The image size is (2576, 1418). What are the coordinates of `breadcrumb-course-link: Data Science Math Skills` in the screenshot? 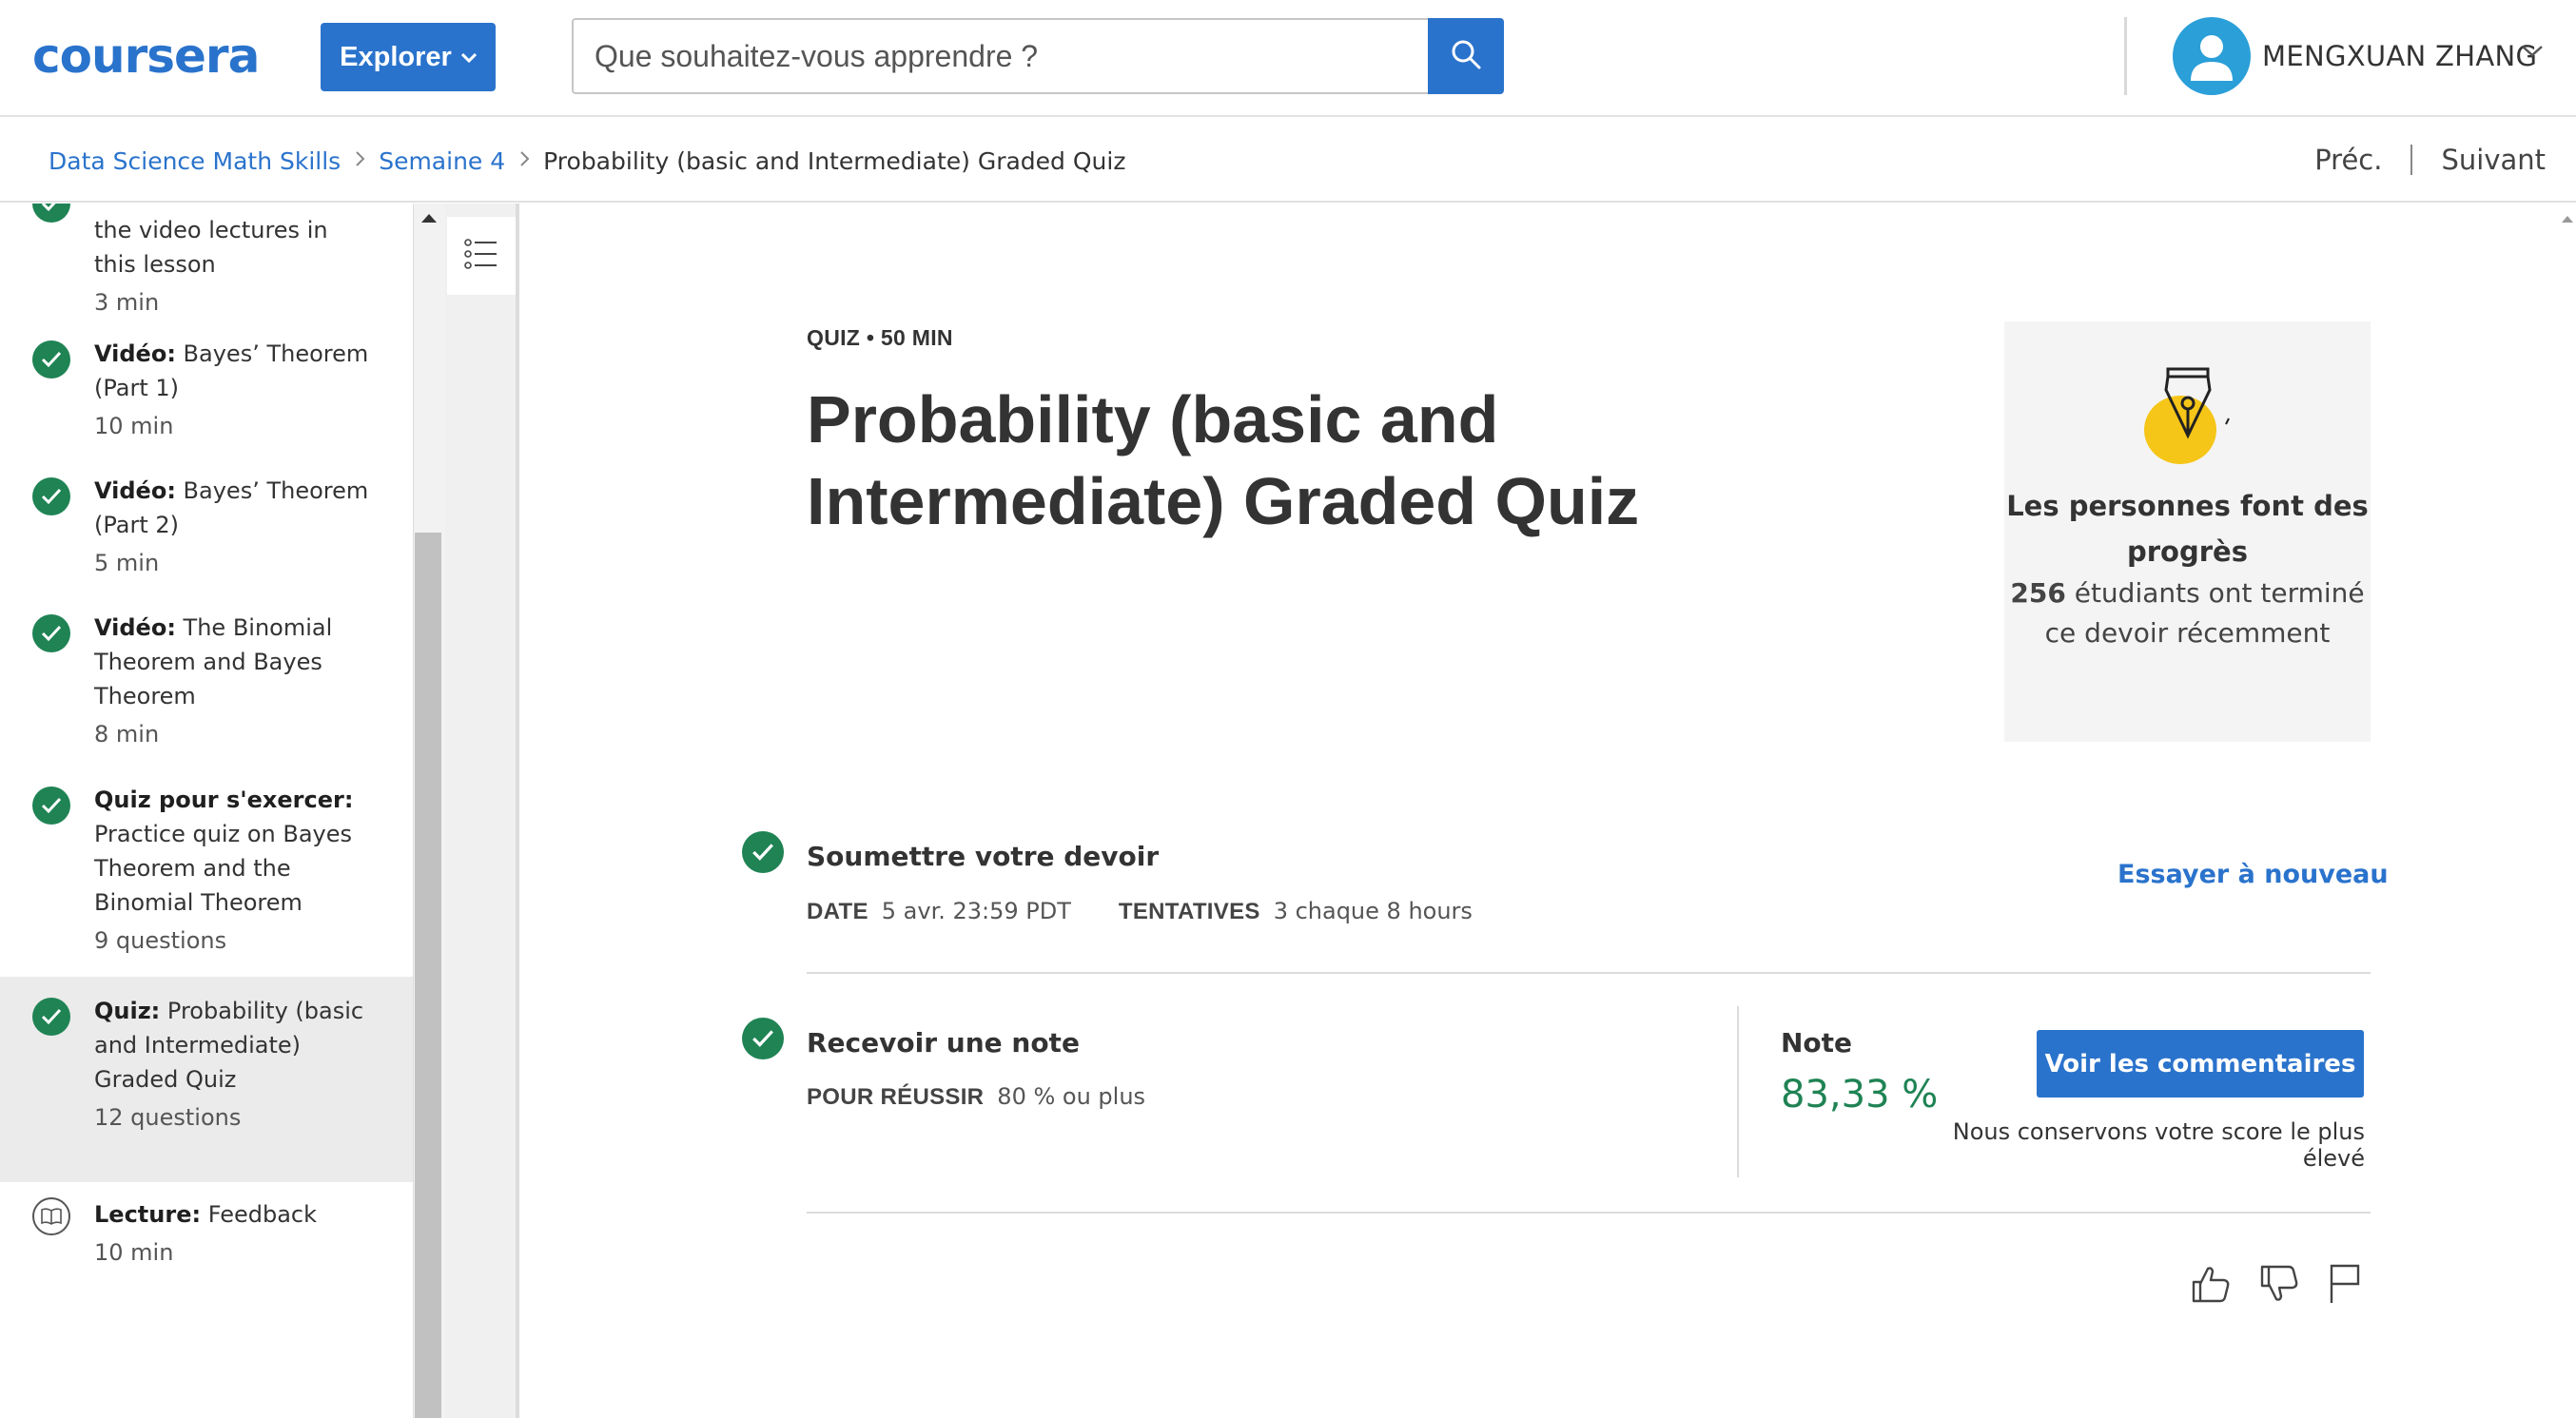 It's located at (195, 161).